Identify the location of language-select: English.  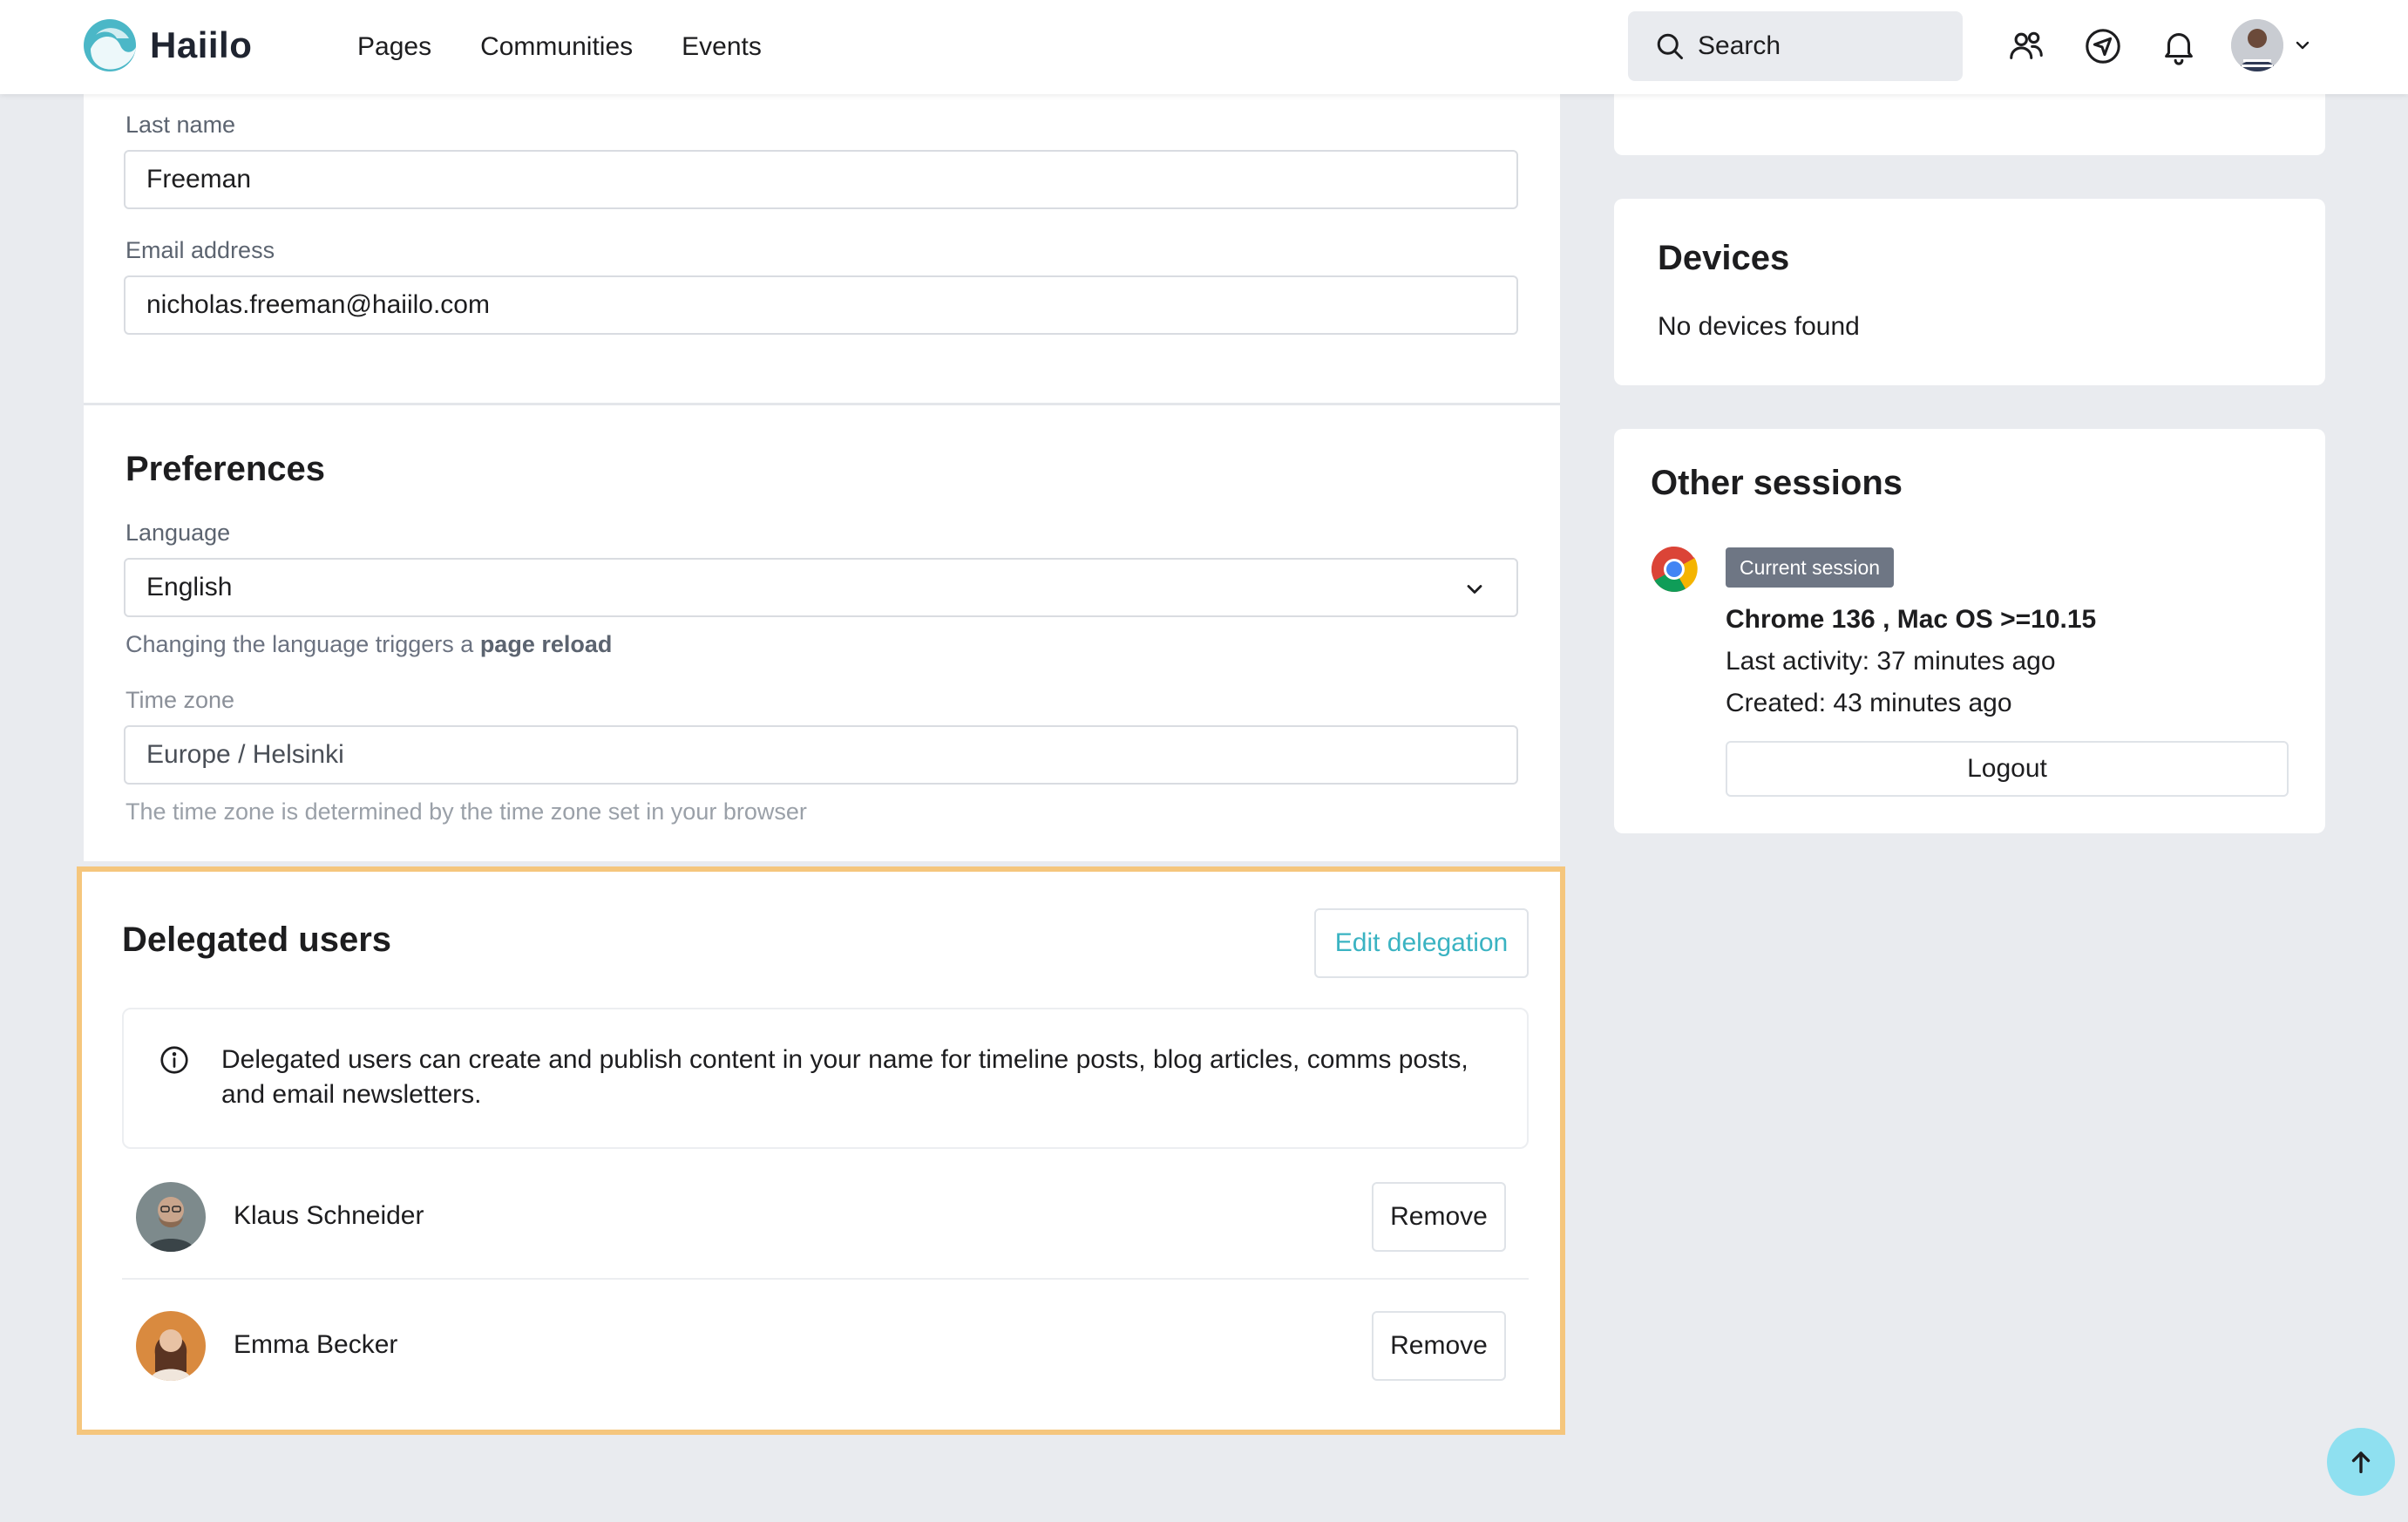
(821, 587).